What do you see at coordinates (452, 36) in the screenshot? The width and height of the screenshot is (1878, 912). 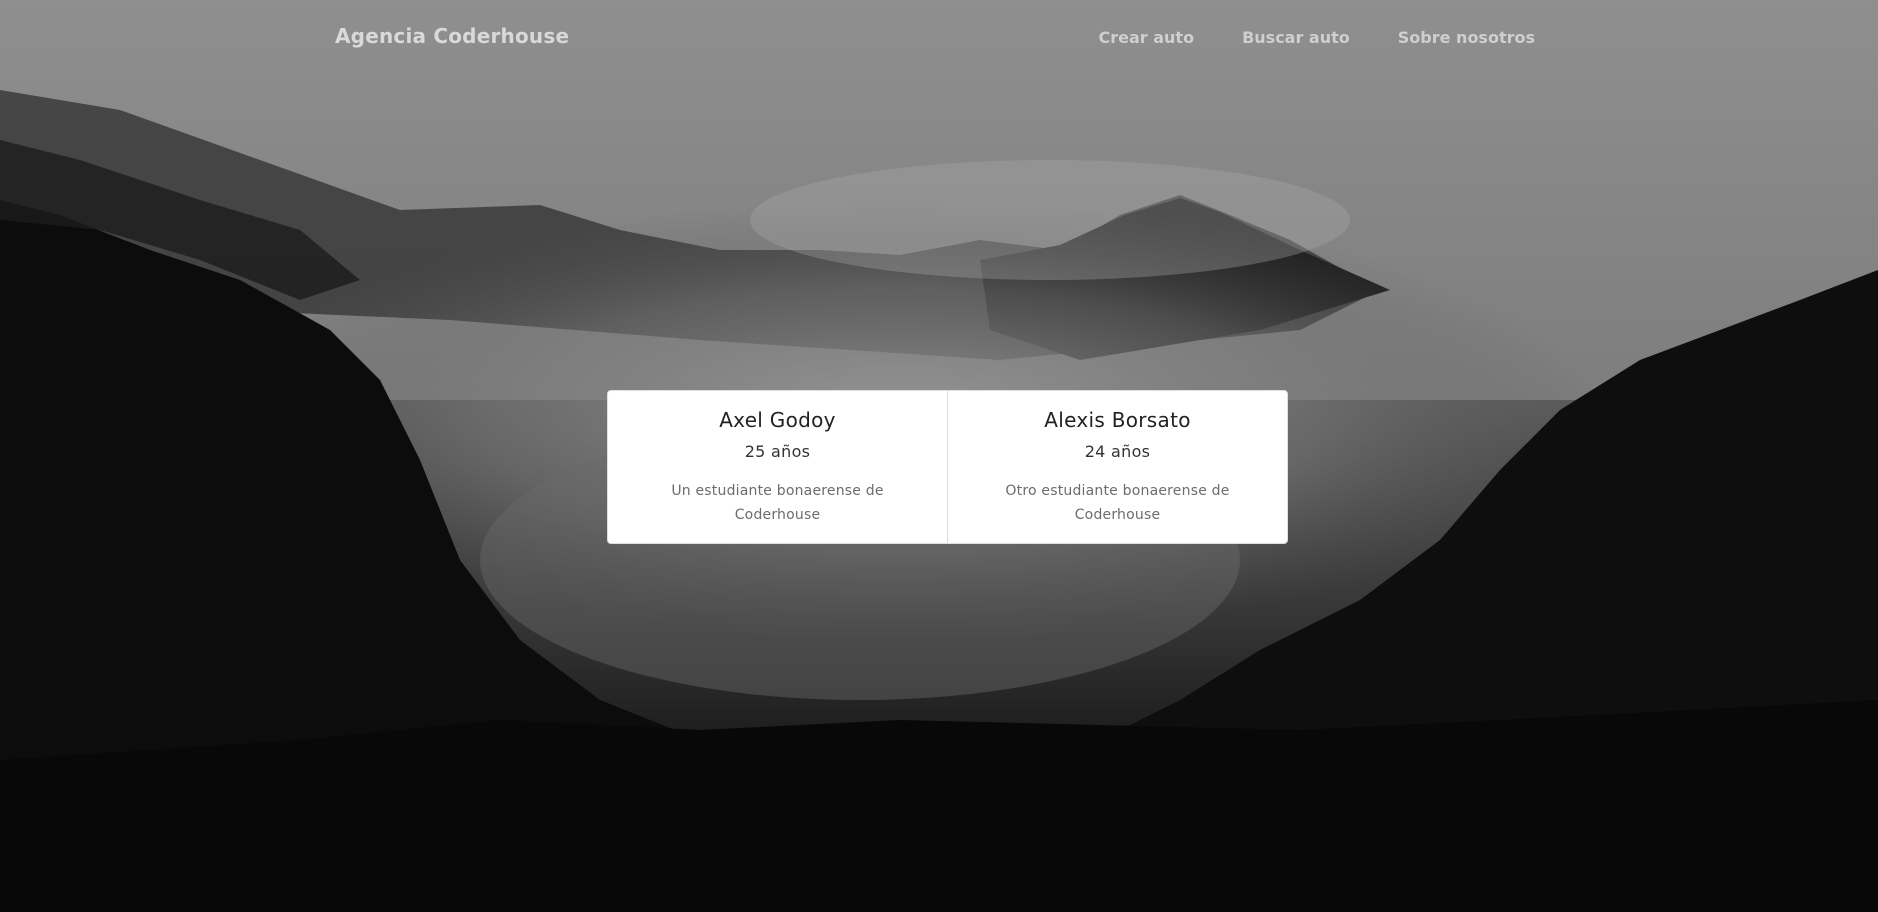 I see `brand-link: Agencia Coderhouse` at bounding box center [452, 36].